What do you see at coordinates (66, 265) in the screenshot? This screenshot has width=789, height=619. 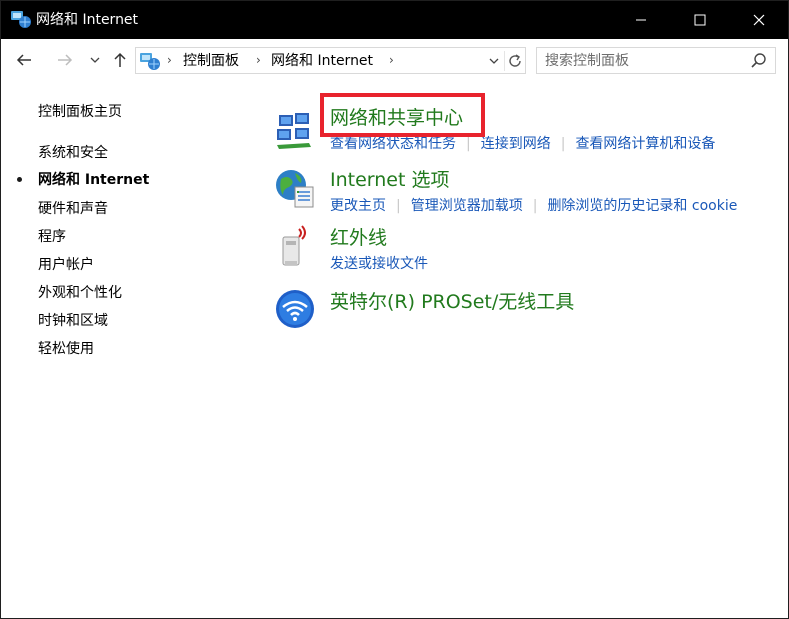 I see `sidebar-item-user-accounts: 用户帐户` at bounding box center [66, 265].